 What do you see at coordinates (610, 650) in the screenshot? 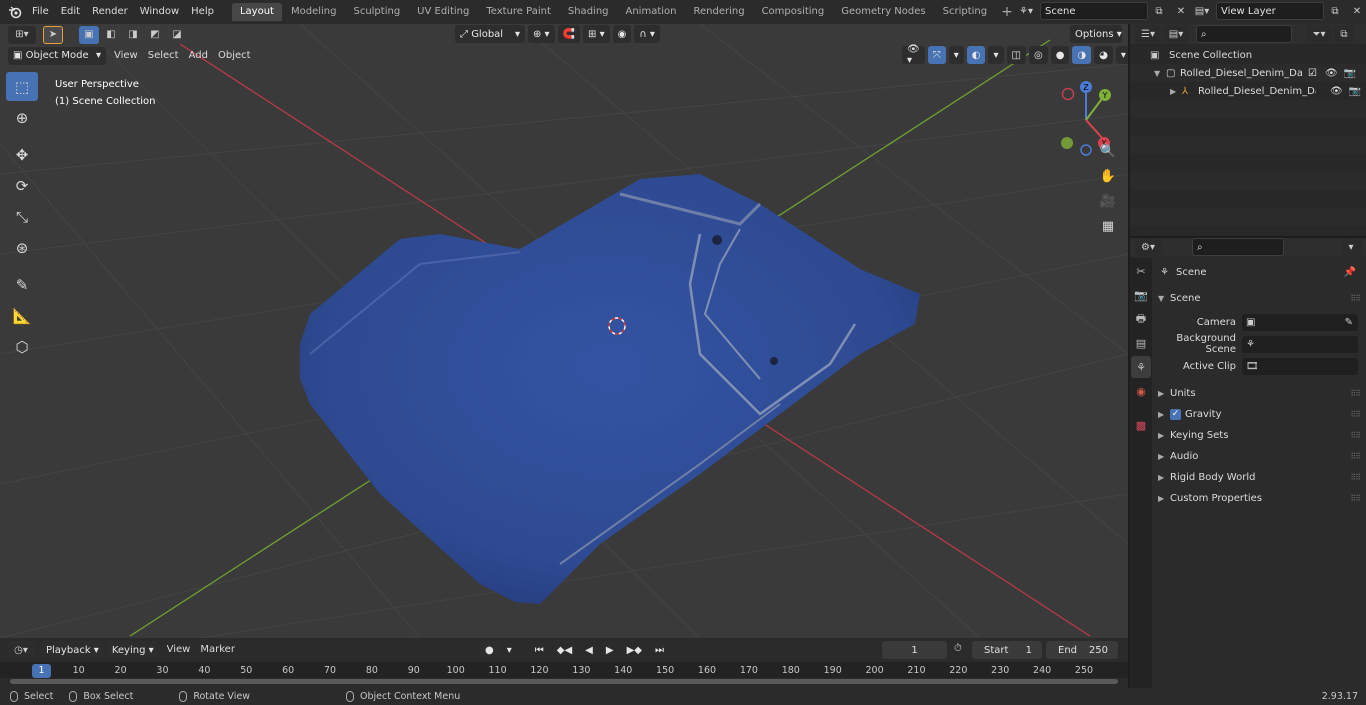
I see `play-icon: ▶` at bounding box center [610, 650].